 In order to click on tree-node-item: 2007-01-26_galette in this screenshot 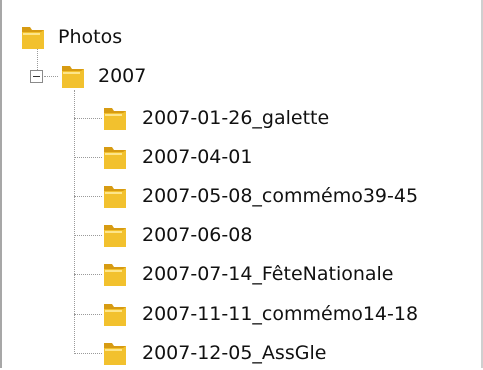, I will do `click(287, 118)`.